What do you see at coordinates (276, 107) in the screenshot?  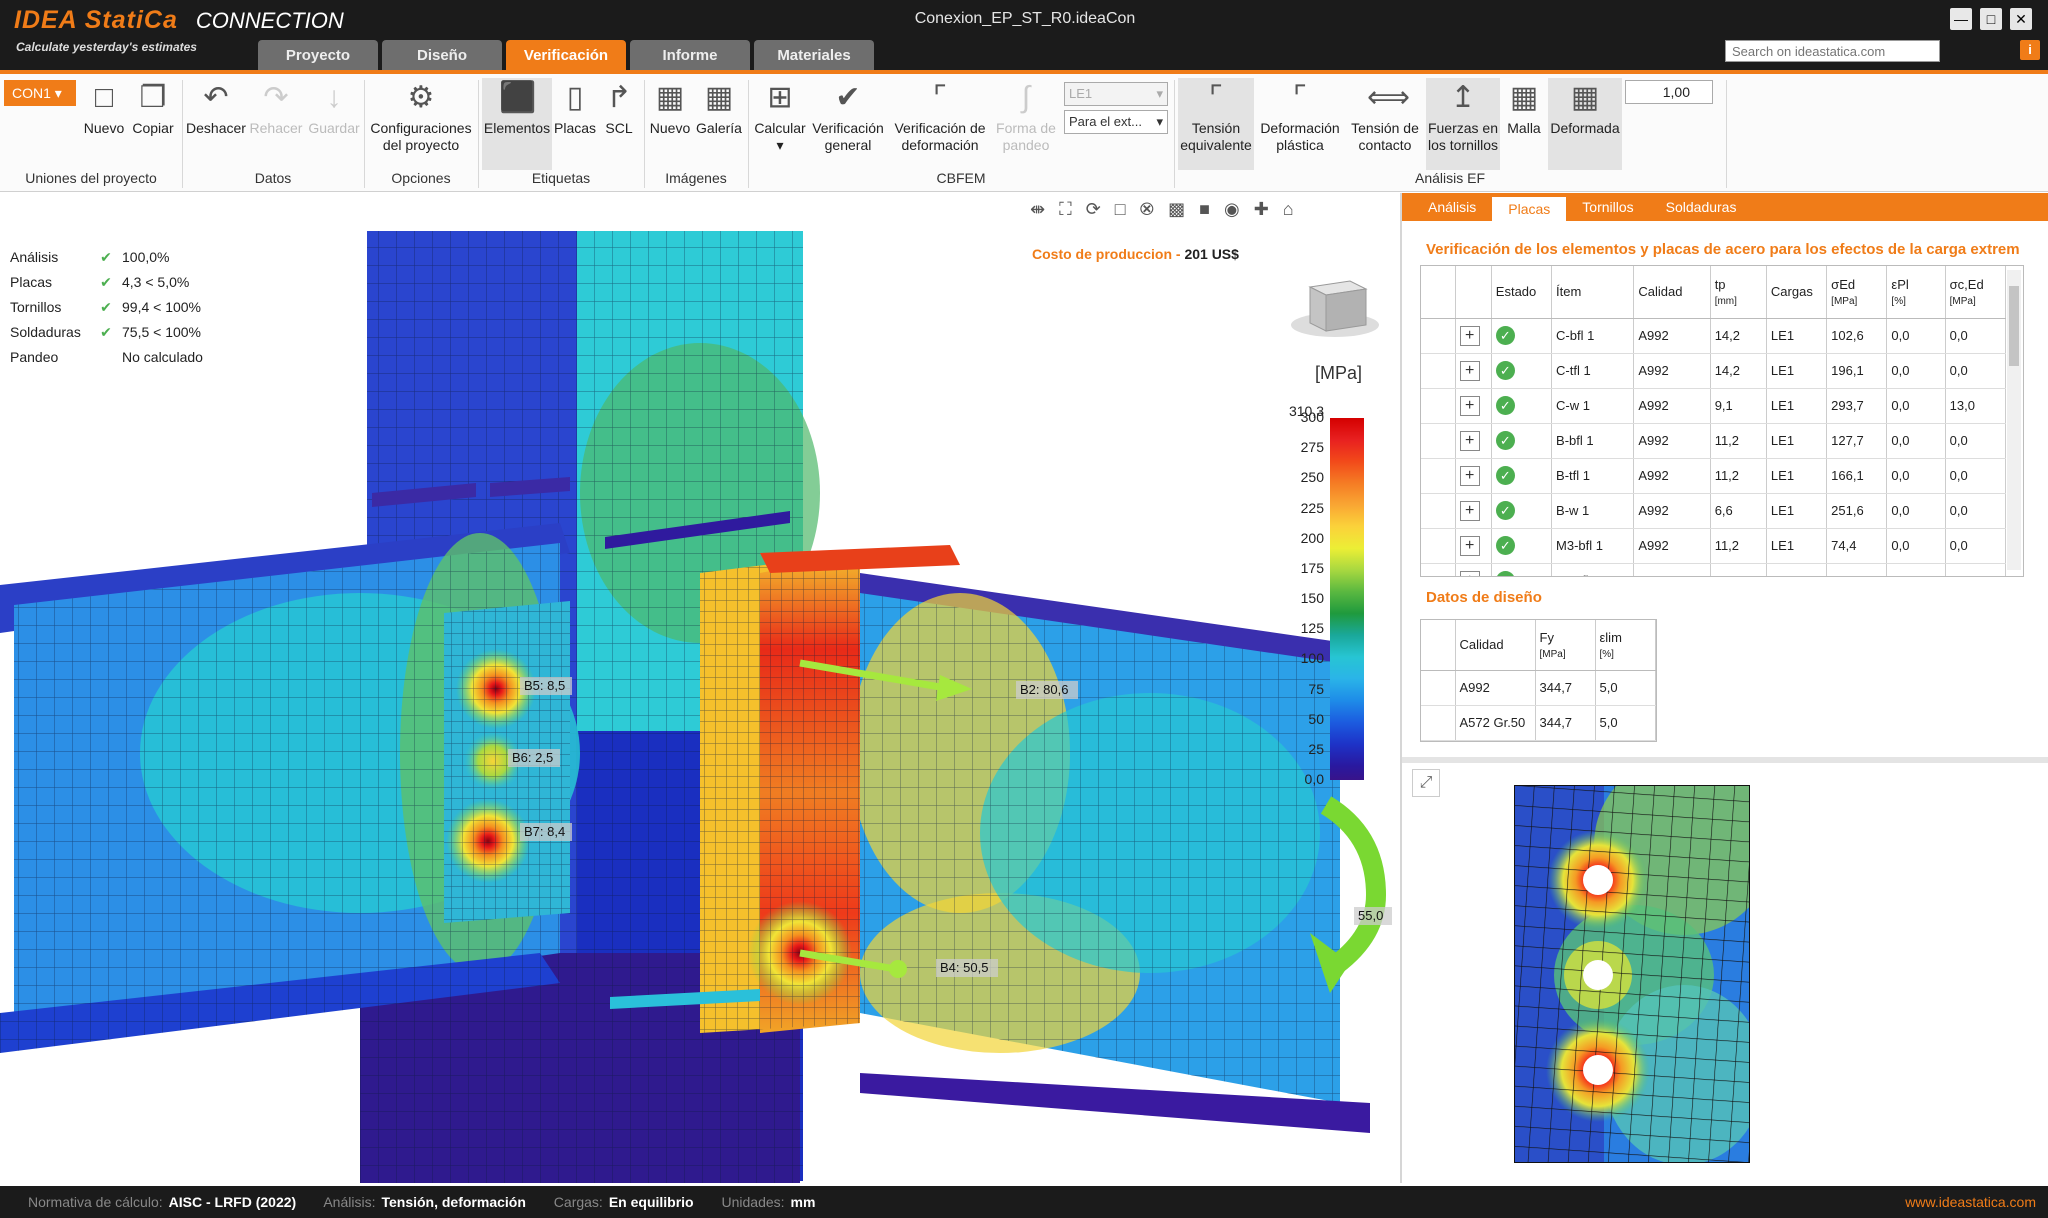 I see `rehacer-button: ↷ Rehacer` at bounding box center [276, 107].